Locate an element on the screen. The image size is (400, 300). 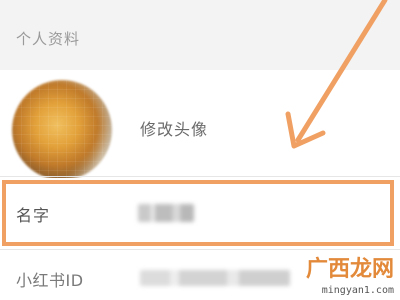
section-title: 个人资料 is located at coordinates (48, 39).